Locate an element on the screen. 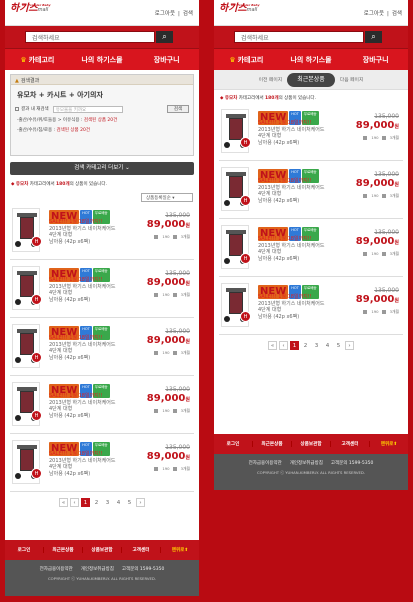 The height and width of the screenshot is (602, 413). arrow-up-icon: ⬆ is located at coordinates (395, 444).